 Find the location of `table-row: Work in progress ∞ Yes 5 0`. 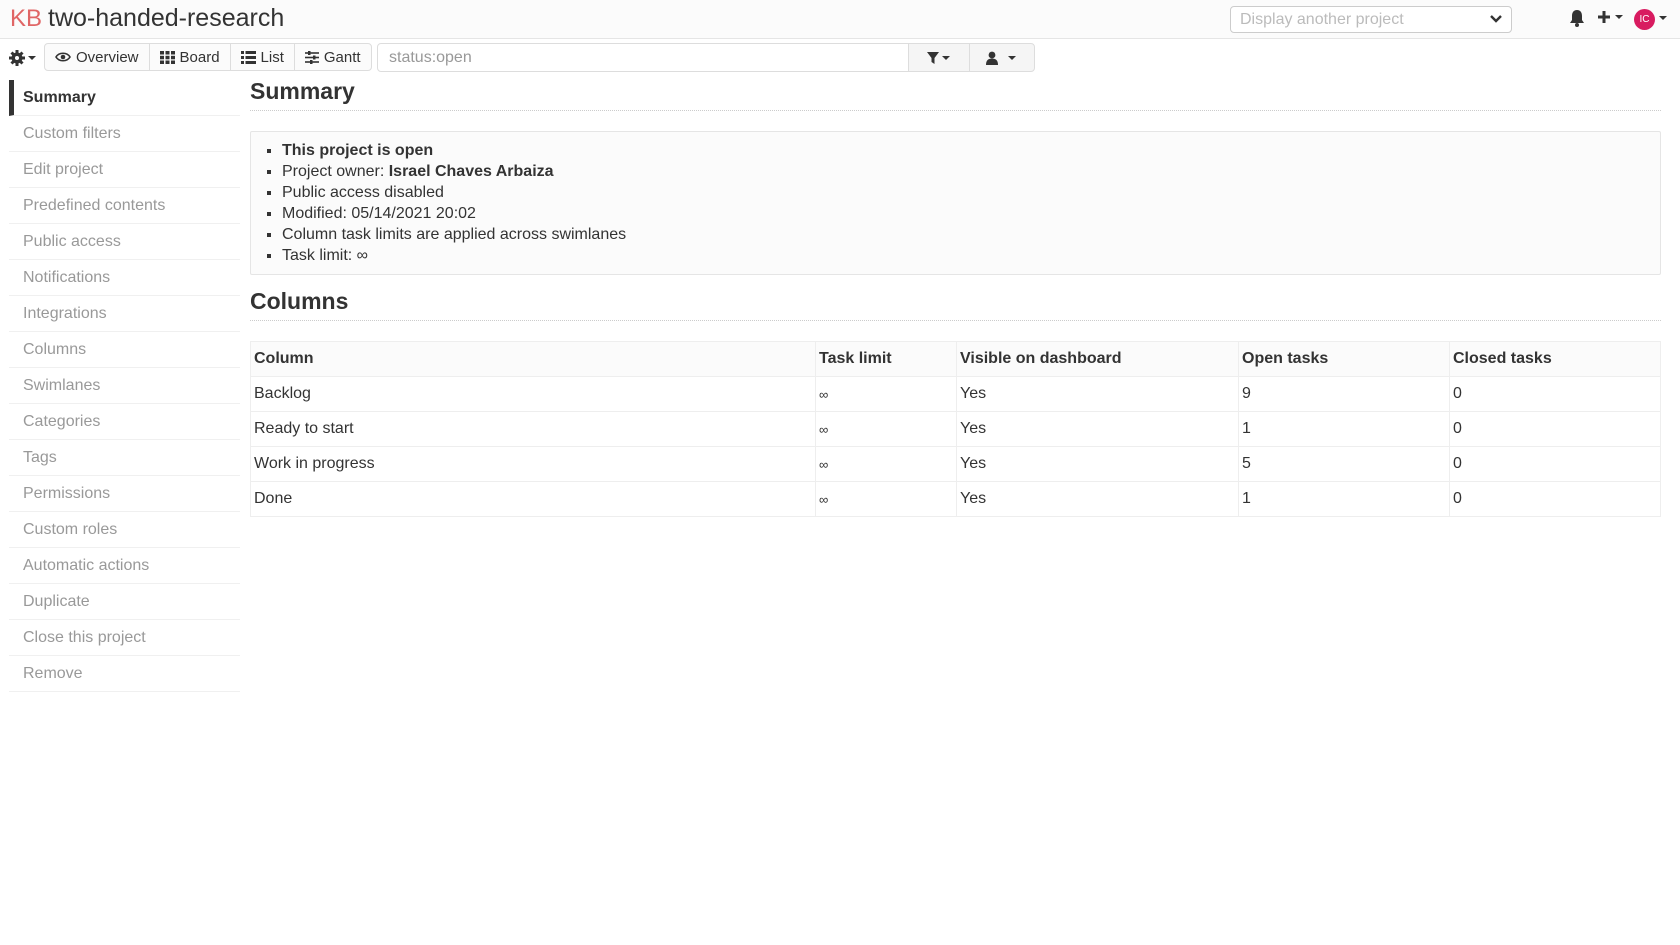

table-row: Work in progress ∞ Yes 5 0 is located at coordinates (955, 464).